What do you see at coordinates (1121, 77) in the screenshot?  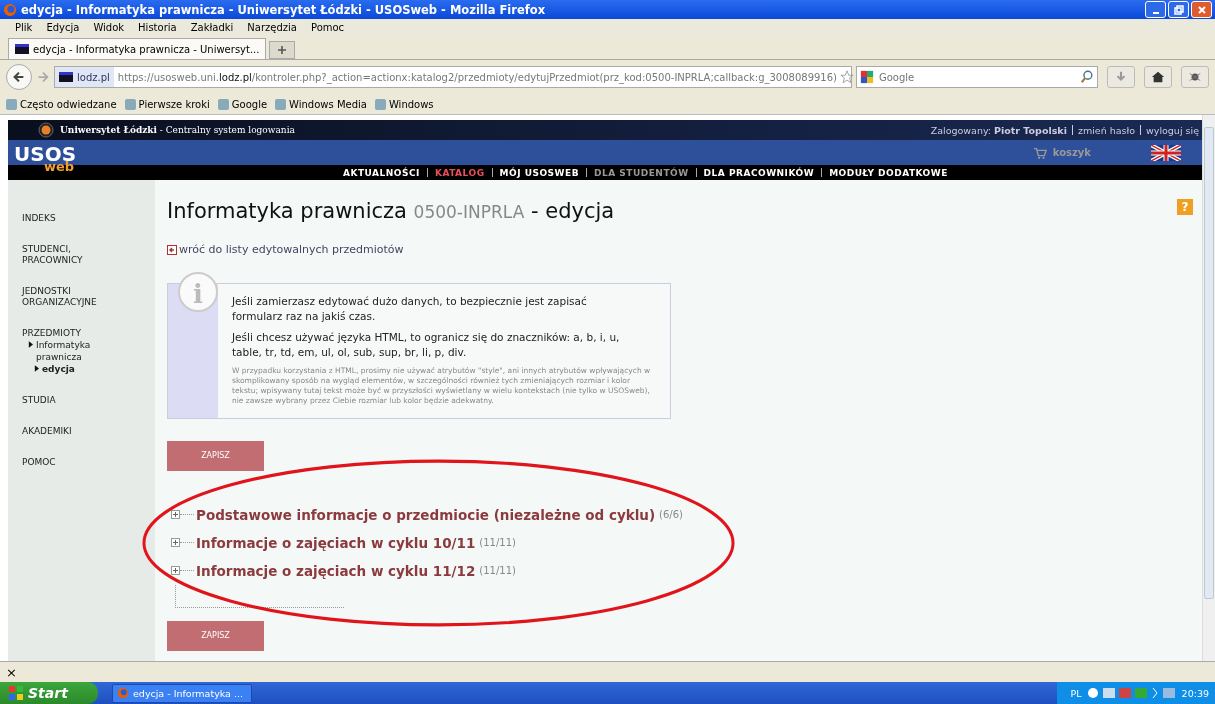 I see `download-icon` at bounding box center [1121, 77].